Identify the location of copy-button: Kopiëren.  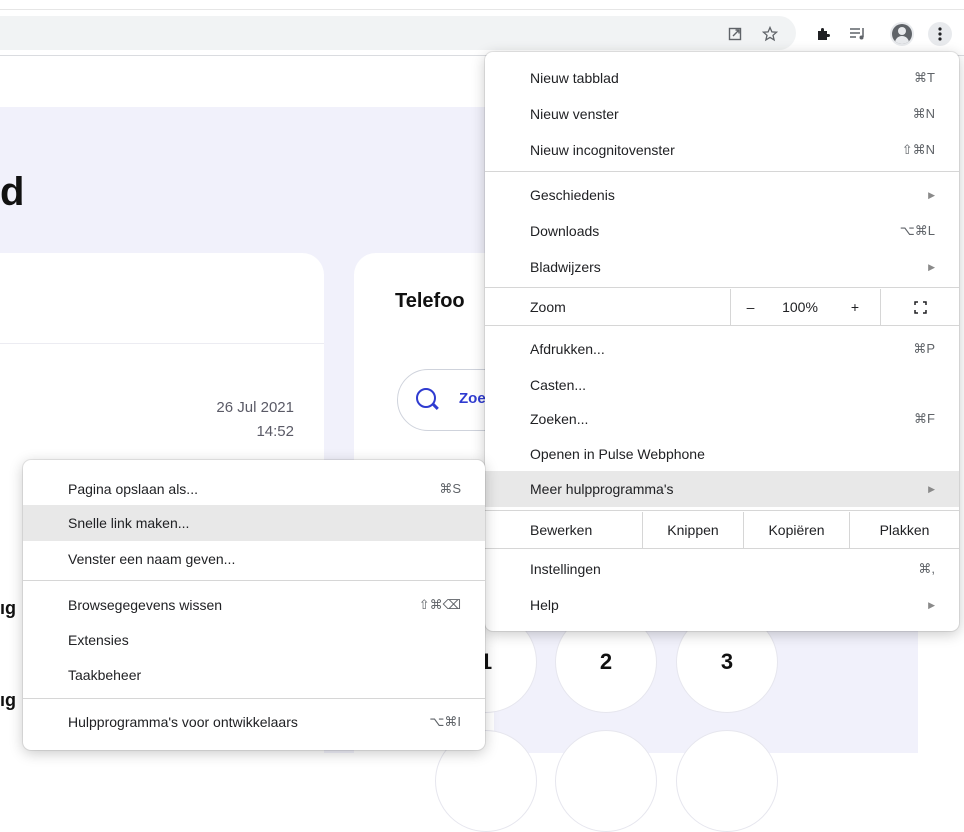
(796, 530).